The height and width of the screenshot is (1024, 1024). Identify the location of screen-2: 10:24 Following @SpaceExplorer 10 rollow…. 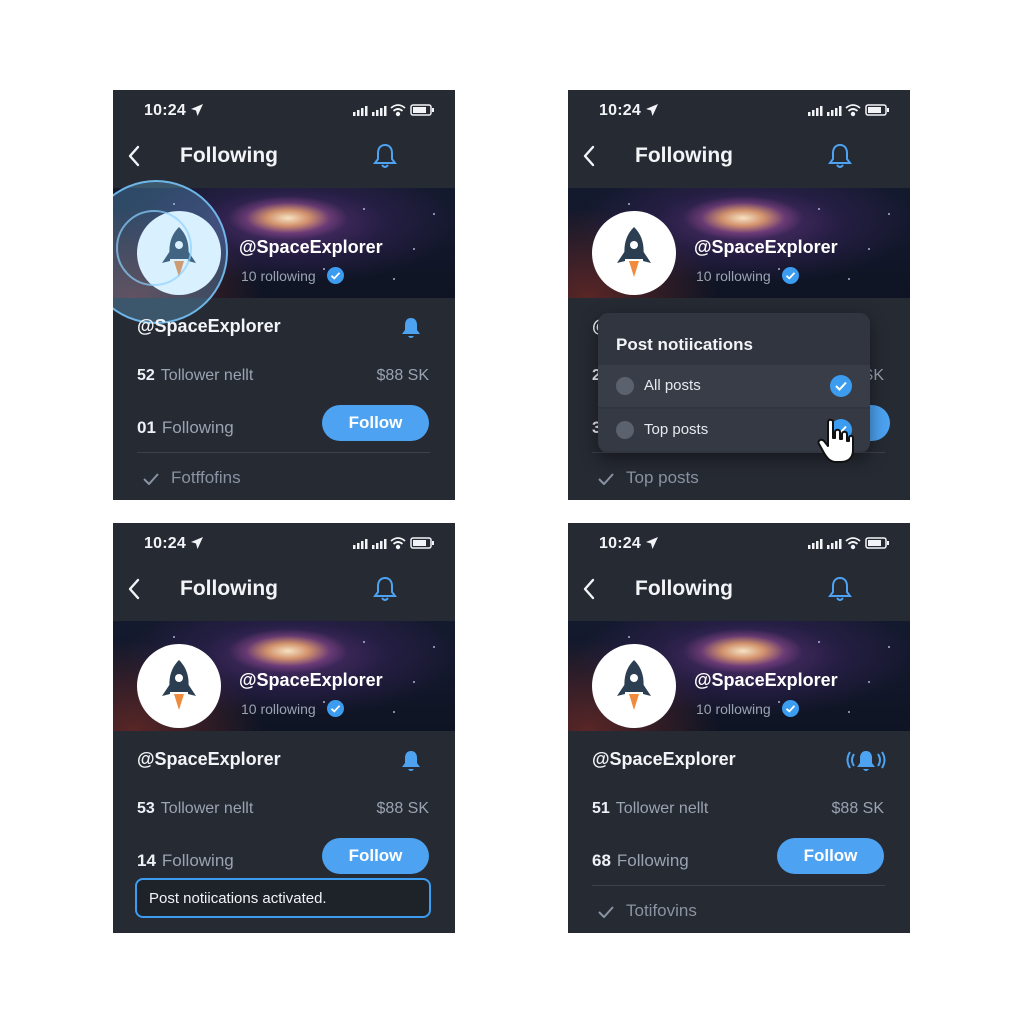
(739, 295).